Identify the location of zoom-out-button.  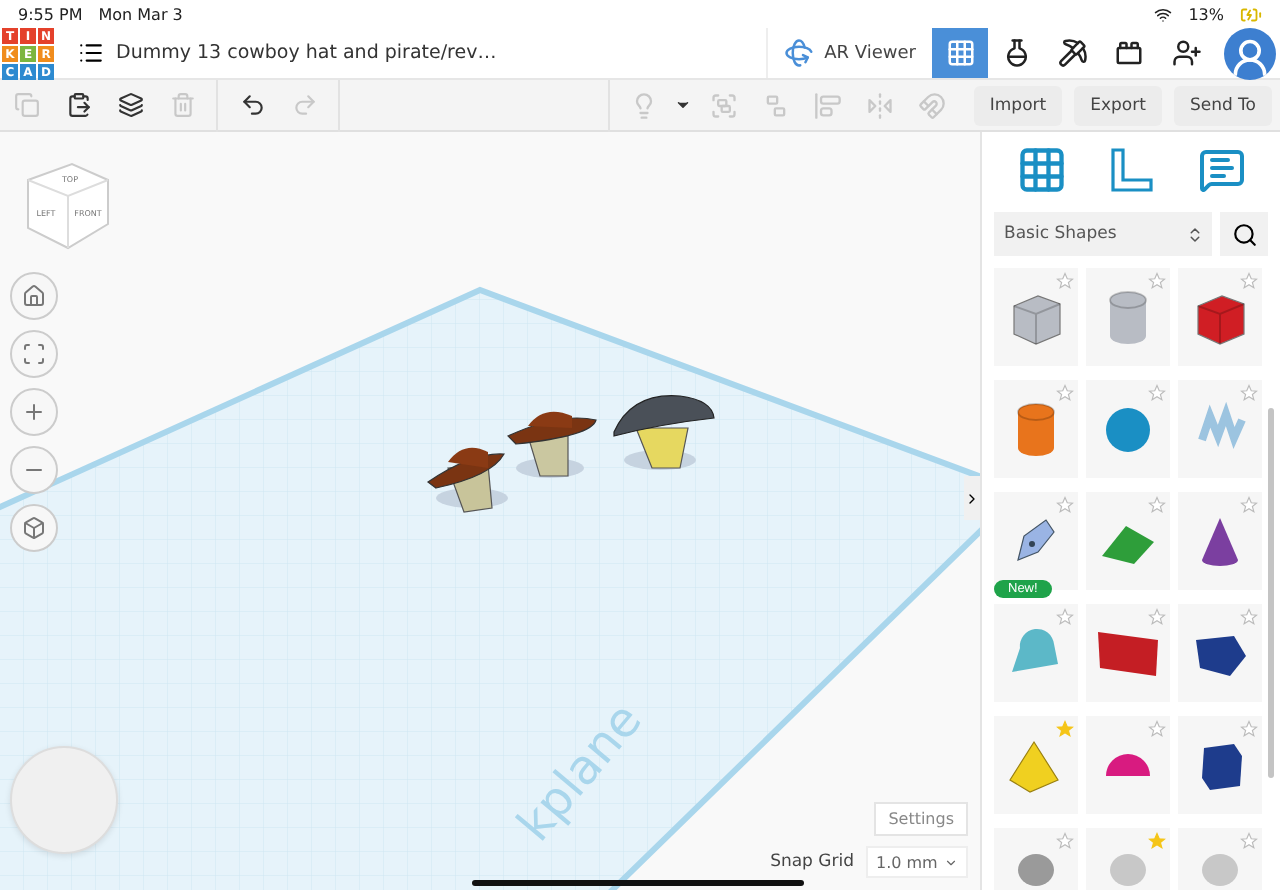
(34, 470).